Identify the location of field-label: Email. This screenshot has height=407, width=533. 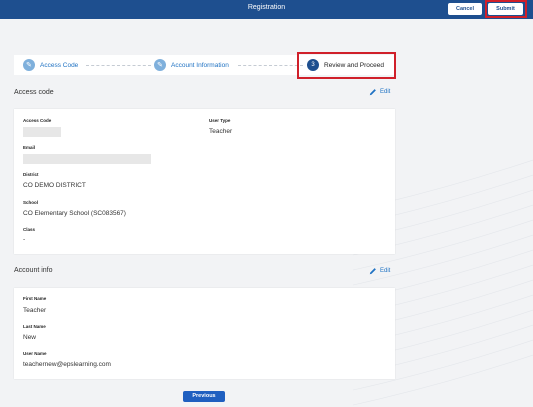
(29, 147).